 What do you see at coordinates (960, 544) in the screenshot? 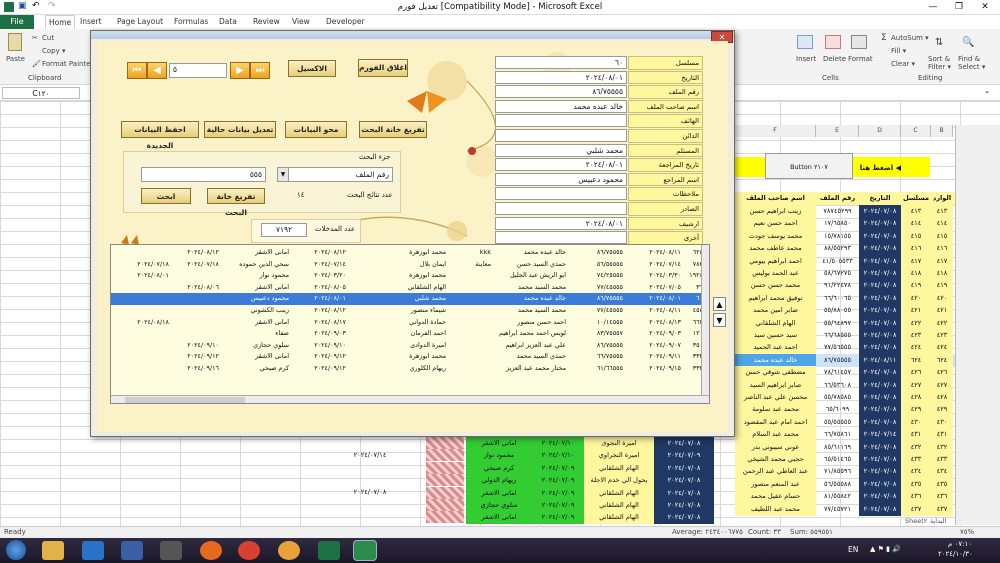
I see `clock-time: ٠٧:١٠ م` at bounding box center [960, 544].